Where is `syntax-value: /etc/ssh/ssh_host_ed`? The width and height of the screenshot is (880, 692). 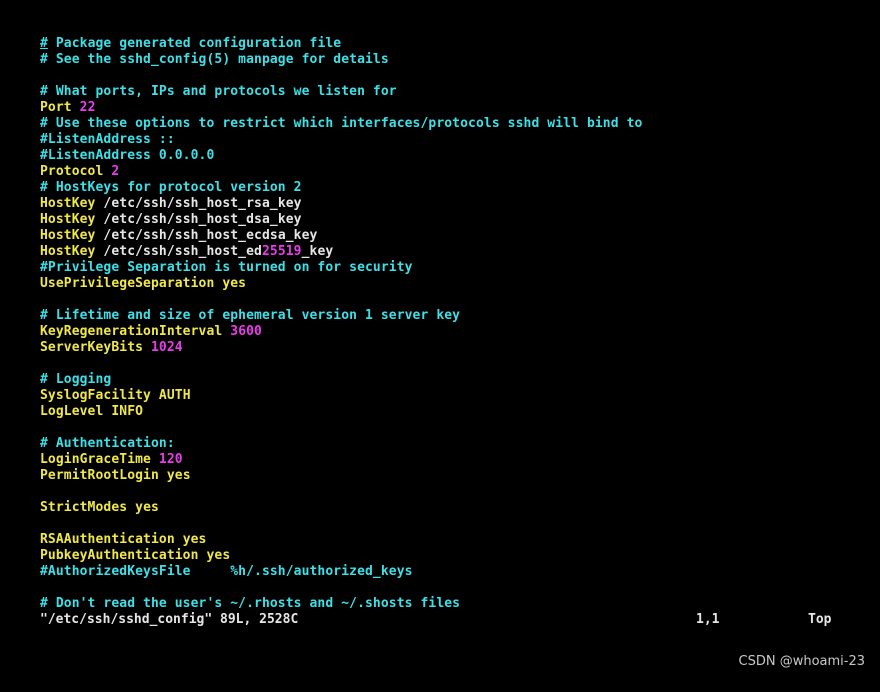 syntax-value: /etc/ssh/ssh_host_ed is located at coordinates (178, 251).